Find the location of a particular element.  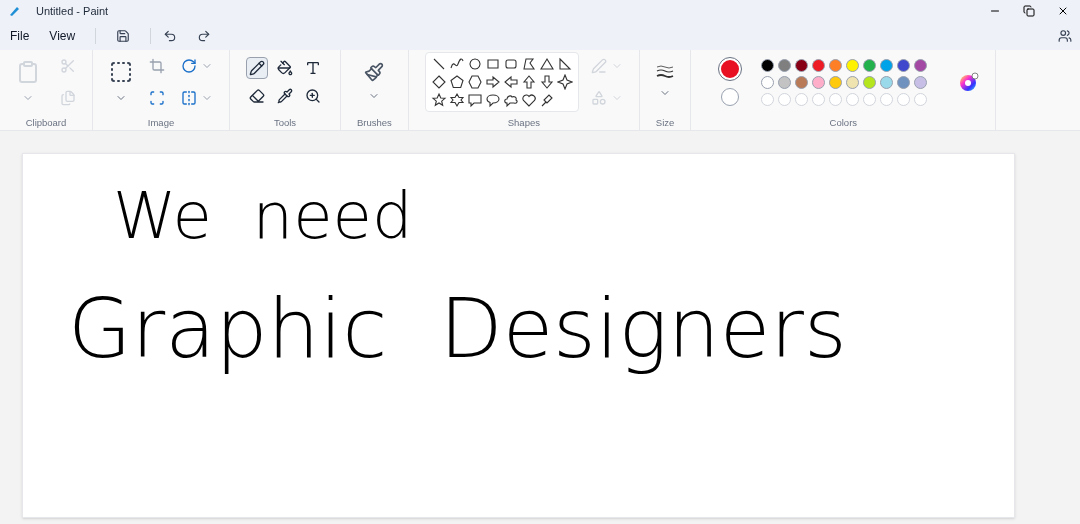

star4-shape-icon is located at coordinates (564, 82).